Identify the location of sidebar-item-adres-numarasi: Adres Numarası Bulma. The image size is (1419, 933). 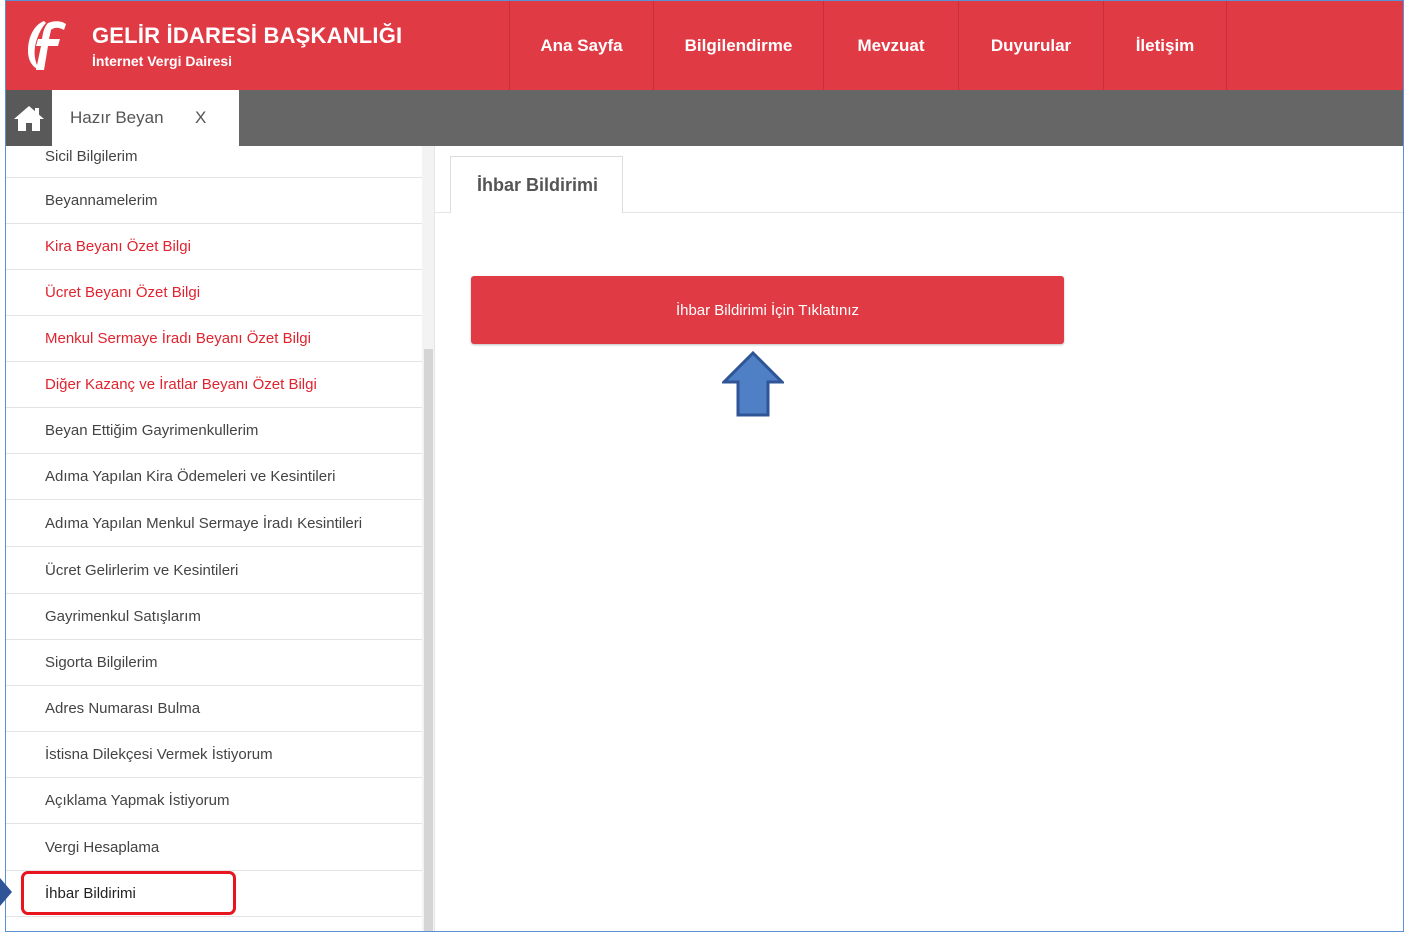
(214, 709).